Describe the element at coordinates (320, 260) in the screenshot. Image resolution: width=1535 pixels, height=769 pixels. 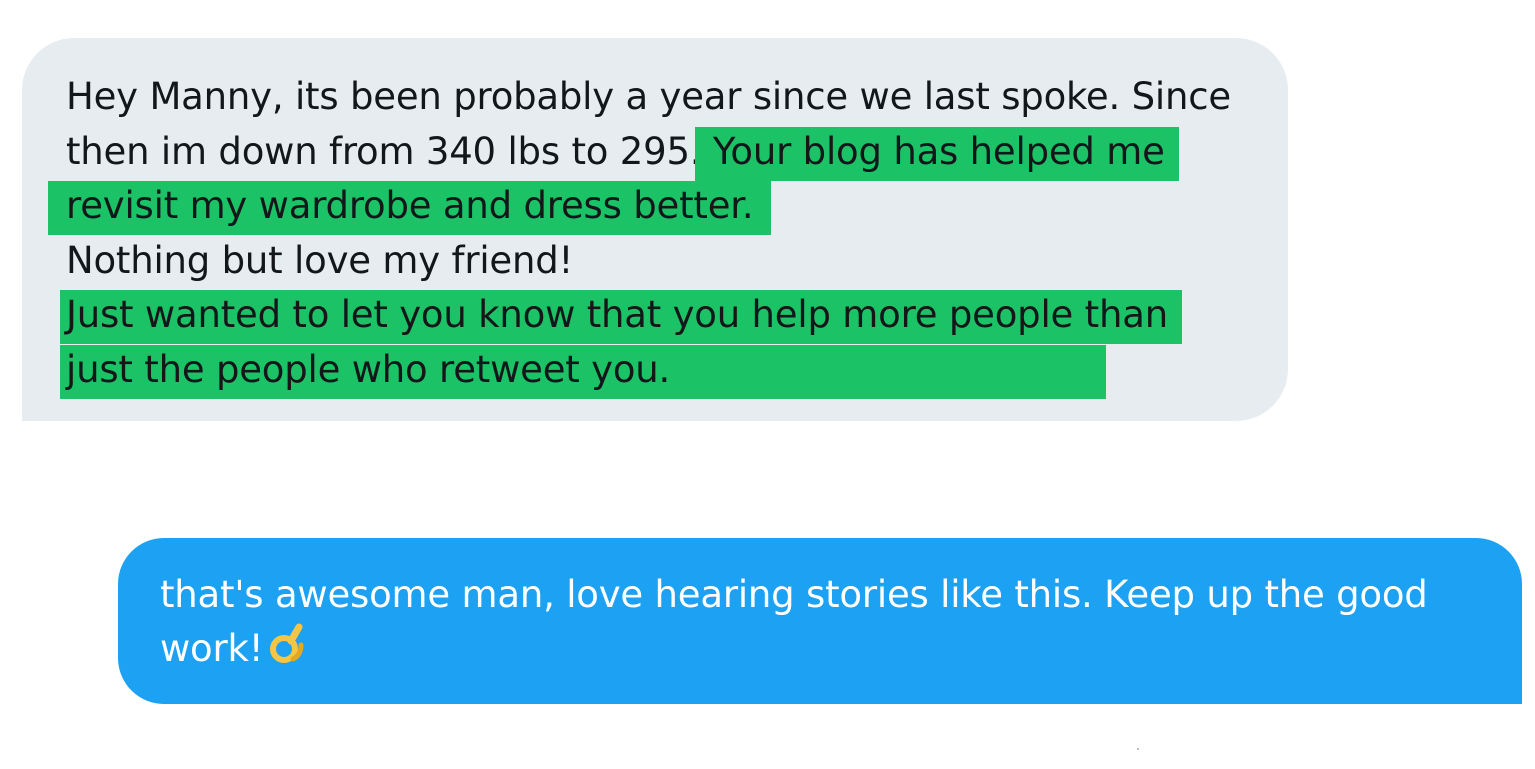
I see `message-text-segment: Nothing but love my friend!` at that location.